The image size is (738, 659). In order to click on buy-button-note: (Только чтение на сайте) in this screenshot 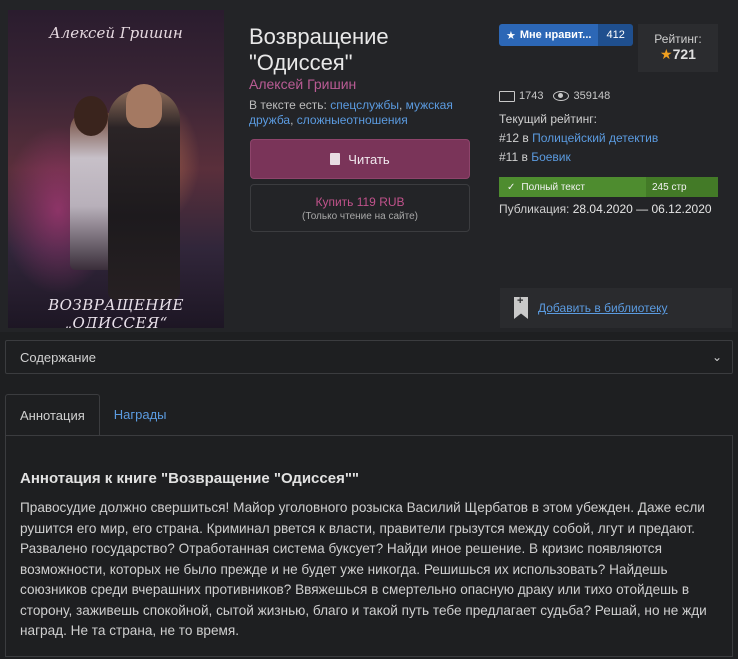, I will do `click(360, 216)`.